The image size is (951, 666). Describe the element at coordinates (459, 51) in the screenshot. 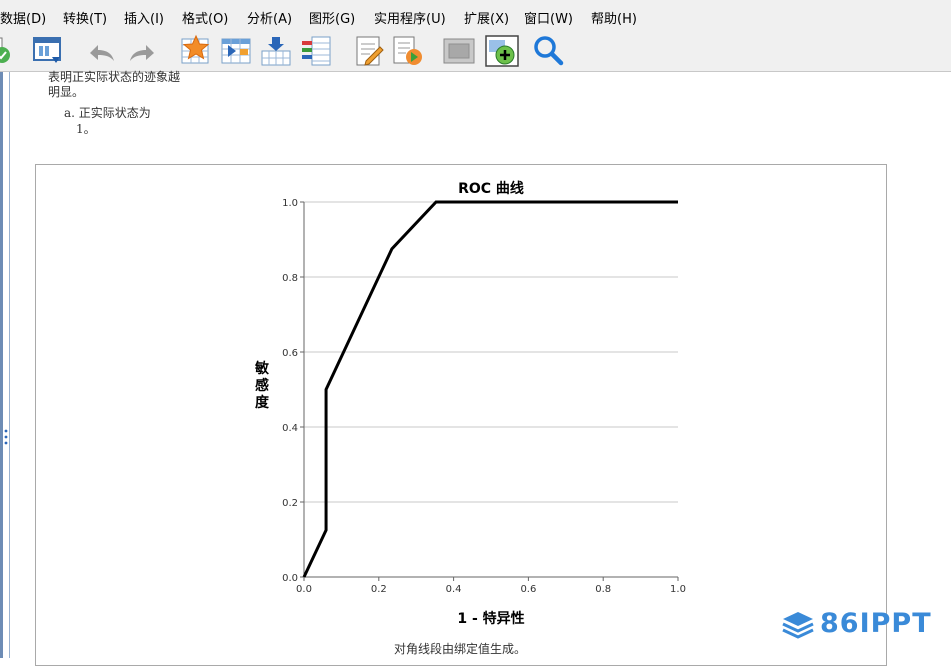

I see `hide-icon` at that location.